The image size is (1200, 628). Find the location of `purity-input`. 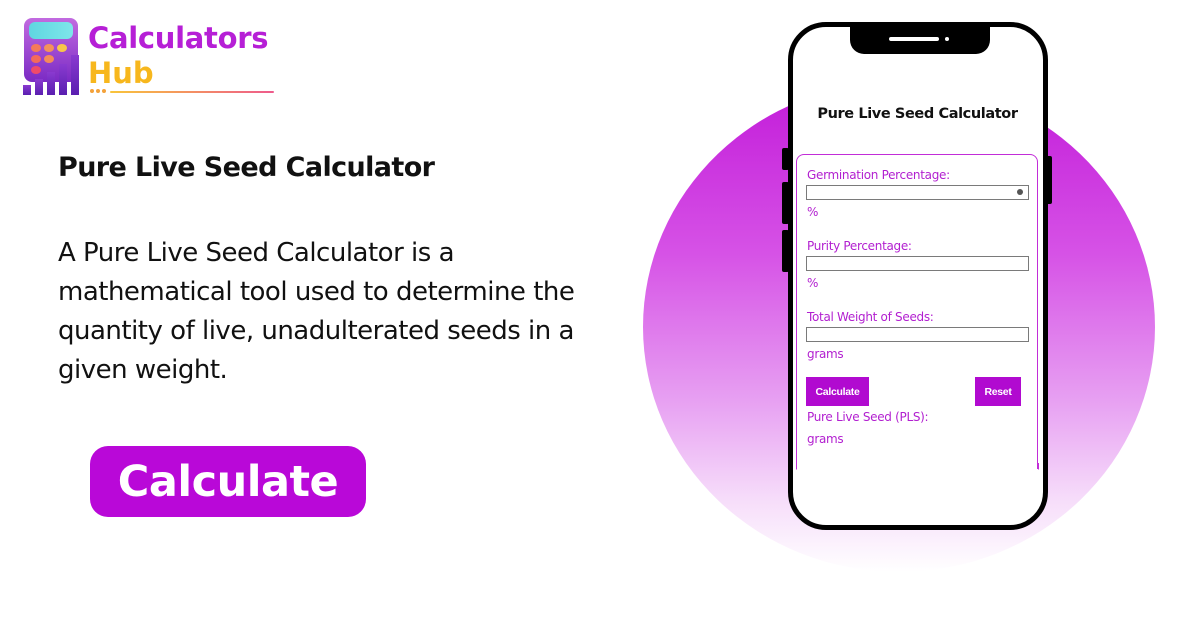

purity-input is located at coordinates (917, 263).